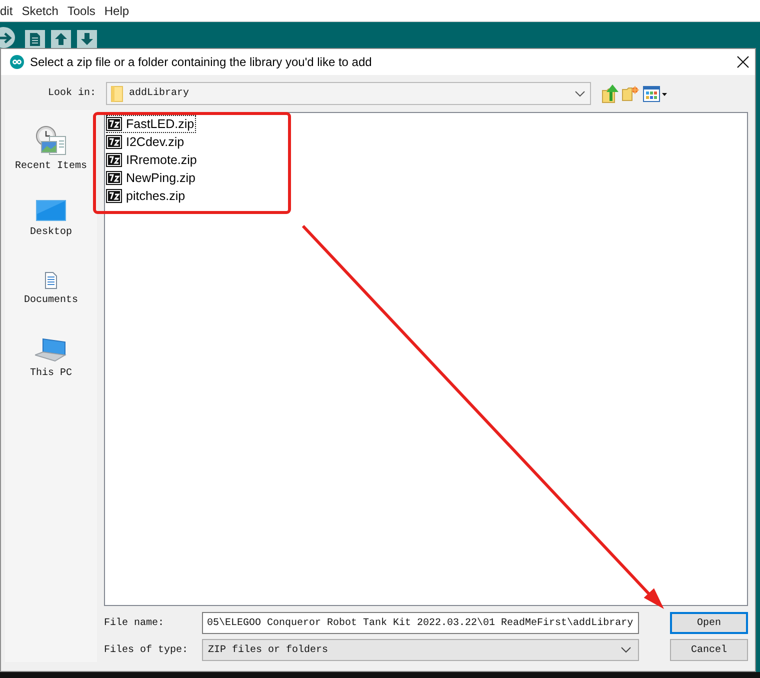 Image resolution: width=760 pixels, height=678 pixels. What do you see at coordinates (51, 140) in the screenshot?
I see `clock-document-icon` at bounding box center [51, 140].